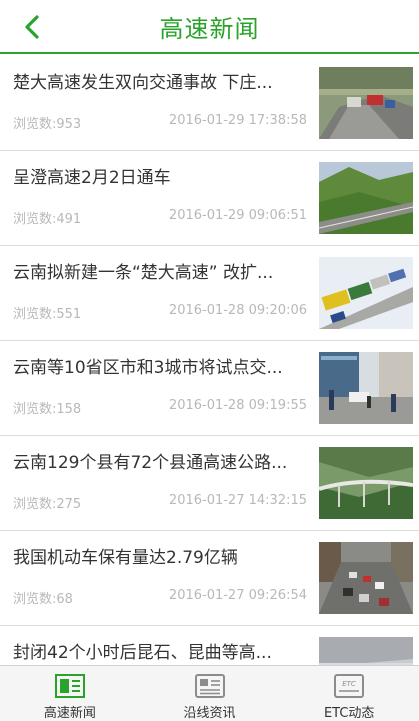  I want to click on tab-etc-news: ETC ETC动态, so click(349, 693).